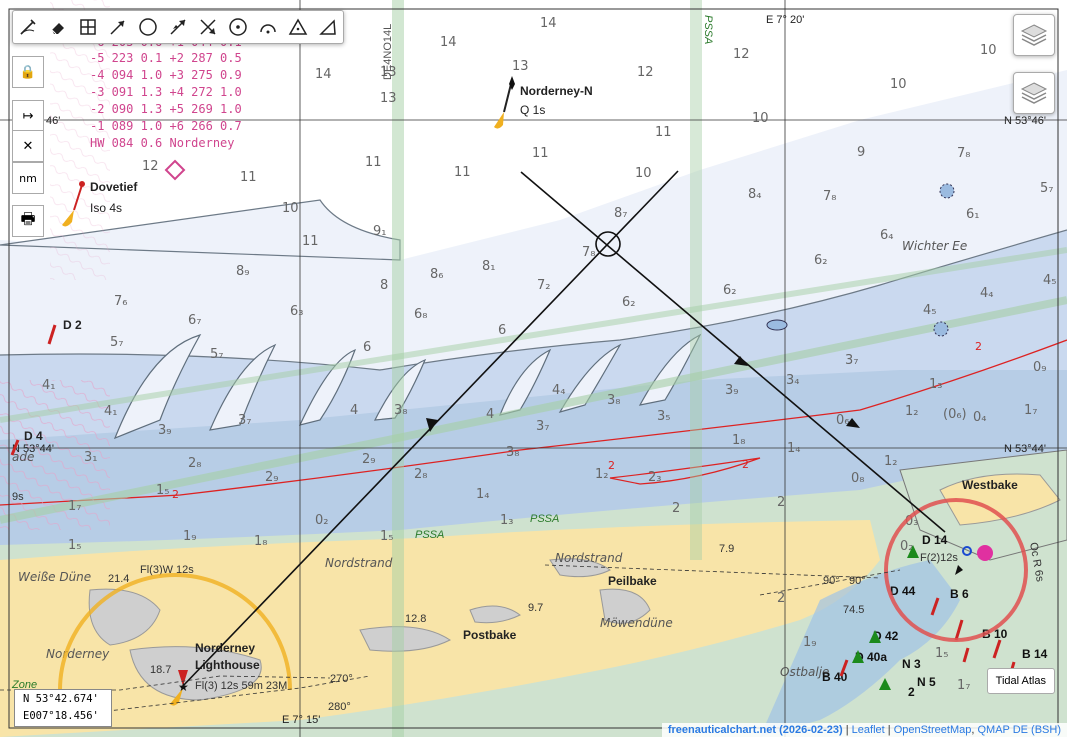 Image resolution: width=1067 pixels, height=737 pixels. I want to click on triangle-icon, so click(298, 27).